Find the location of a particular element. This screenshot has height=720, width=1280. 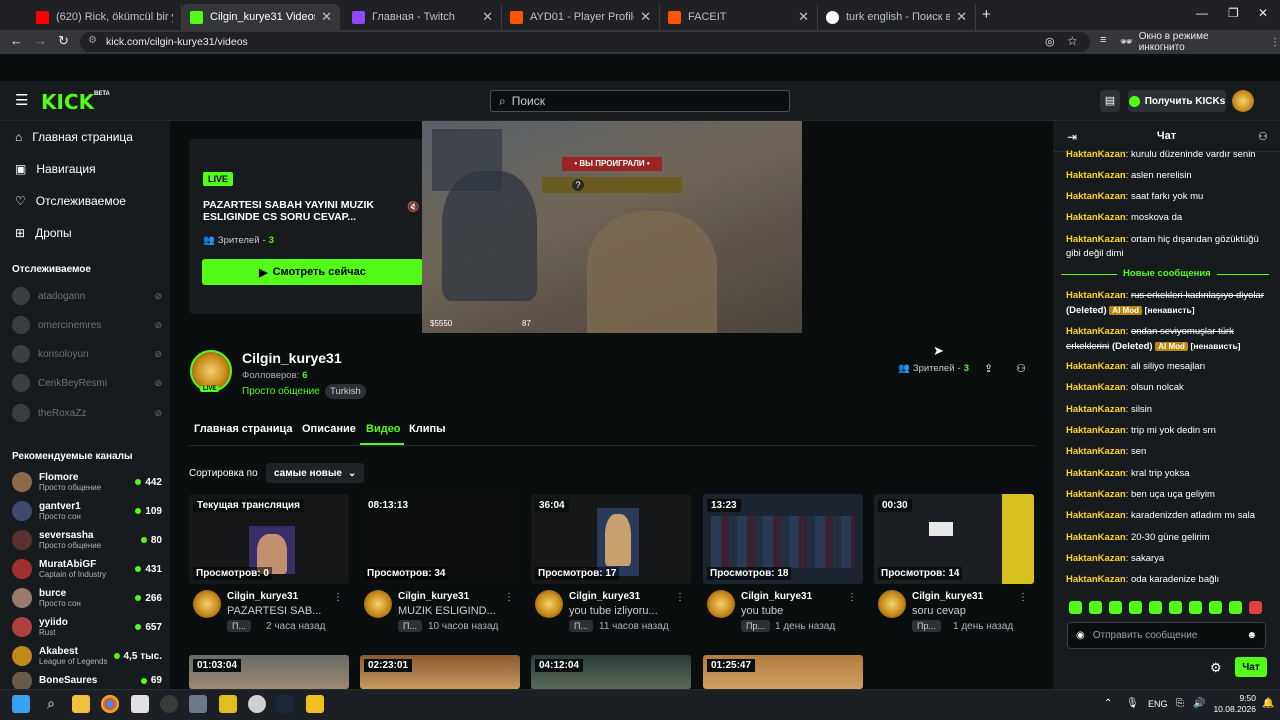

recommended-channel: BoneSaures 69 is located at coordinates (87, 680).